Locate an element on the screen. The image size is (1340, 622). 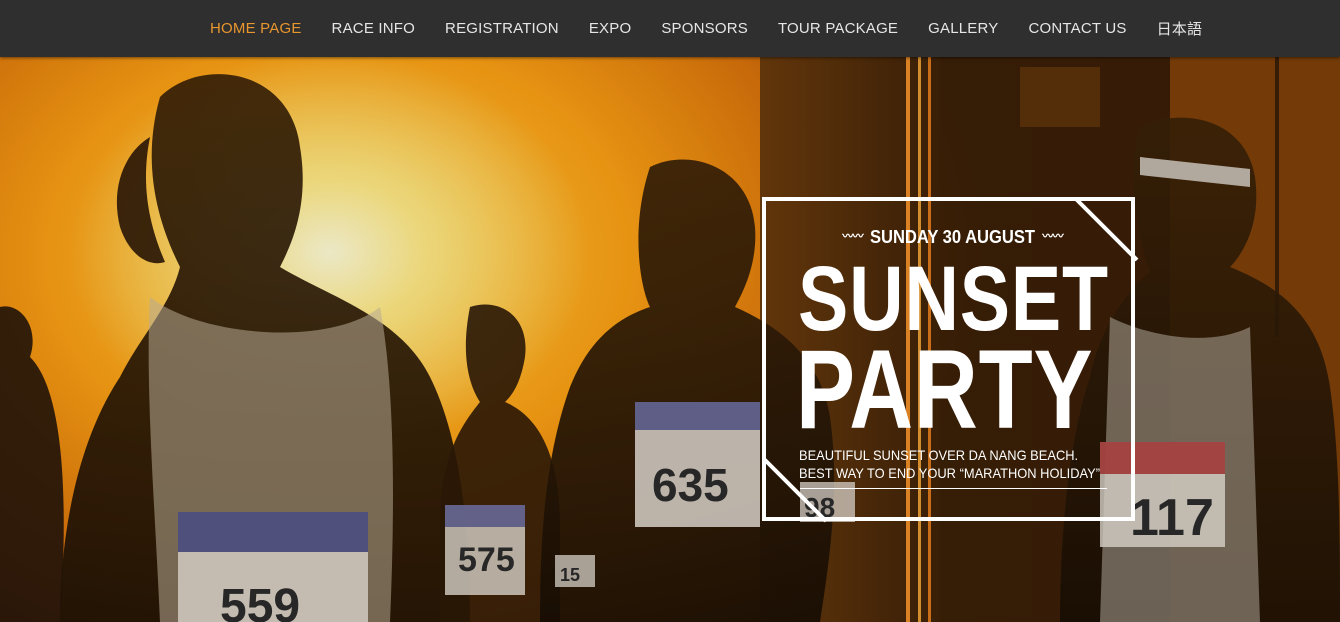
promo-date: 〰〰 SUNDAY 30 AUGUST 〰〰 is located at coordinates (952, 237).